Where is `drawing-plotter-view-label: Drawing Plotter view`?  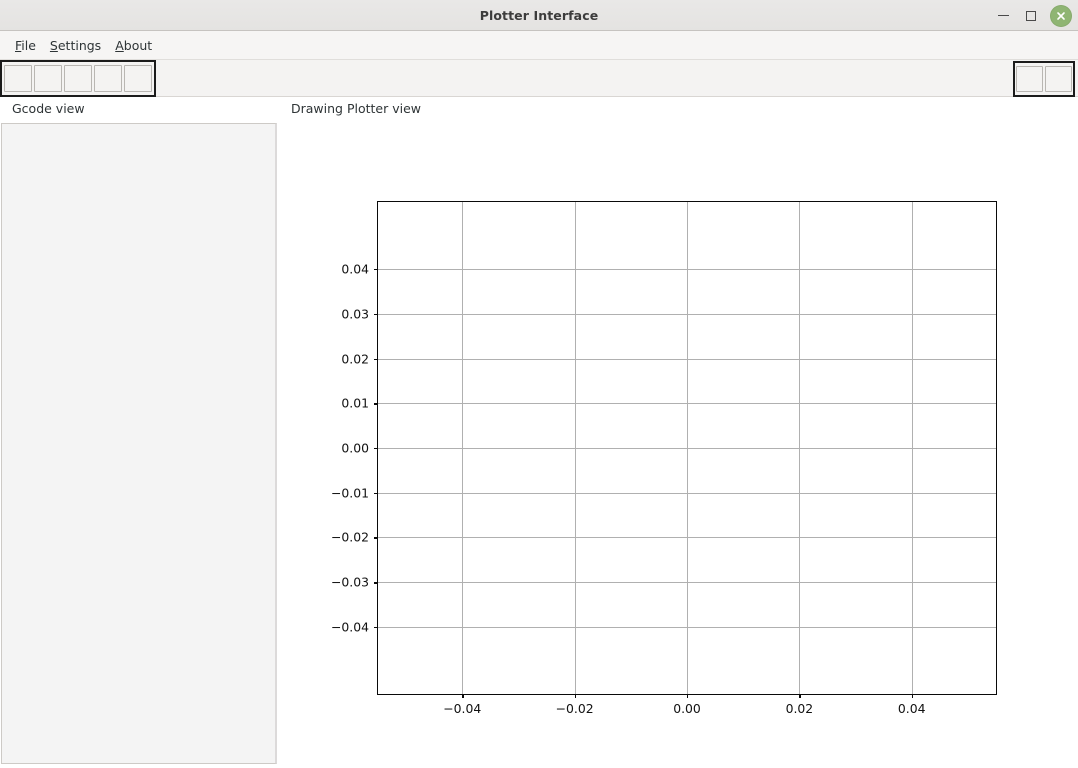
drawing-plotter-view-label: Drawing Plotter view is located at coordinates (356, 108).